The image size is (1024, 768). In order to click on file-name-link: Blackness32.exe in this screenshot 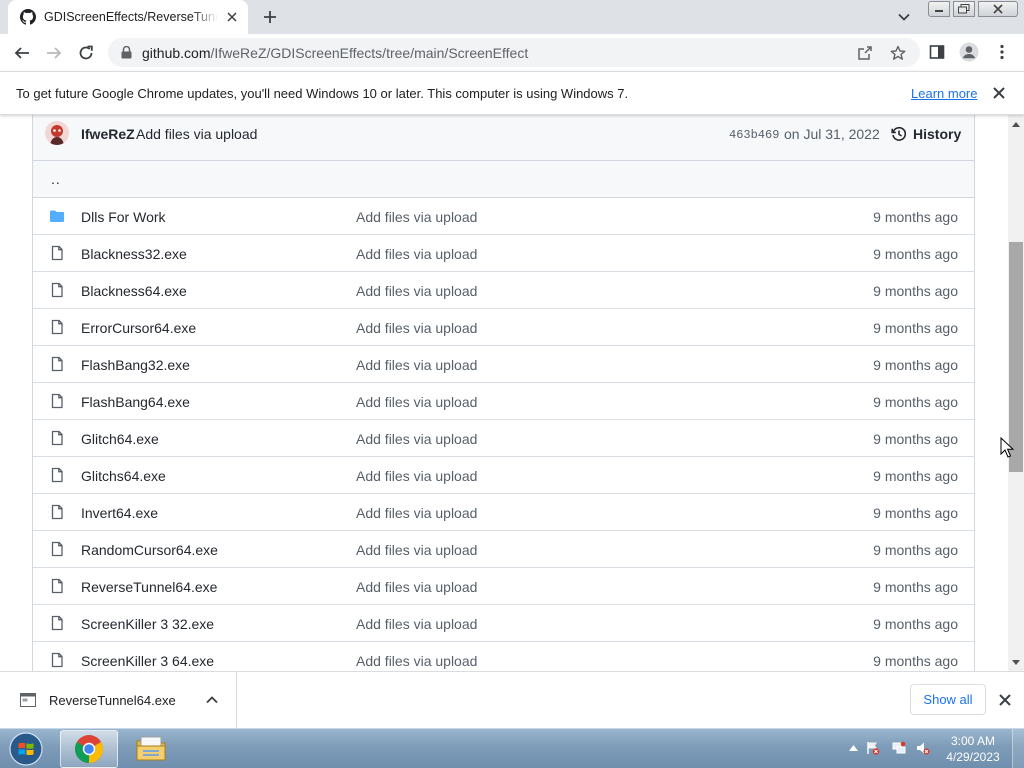, I will do `click(134, 254)`.